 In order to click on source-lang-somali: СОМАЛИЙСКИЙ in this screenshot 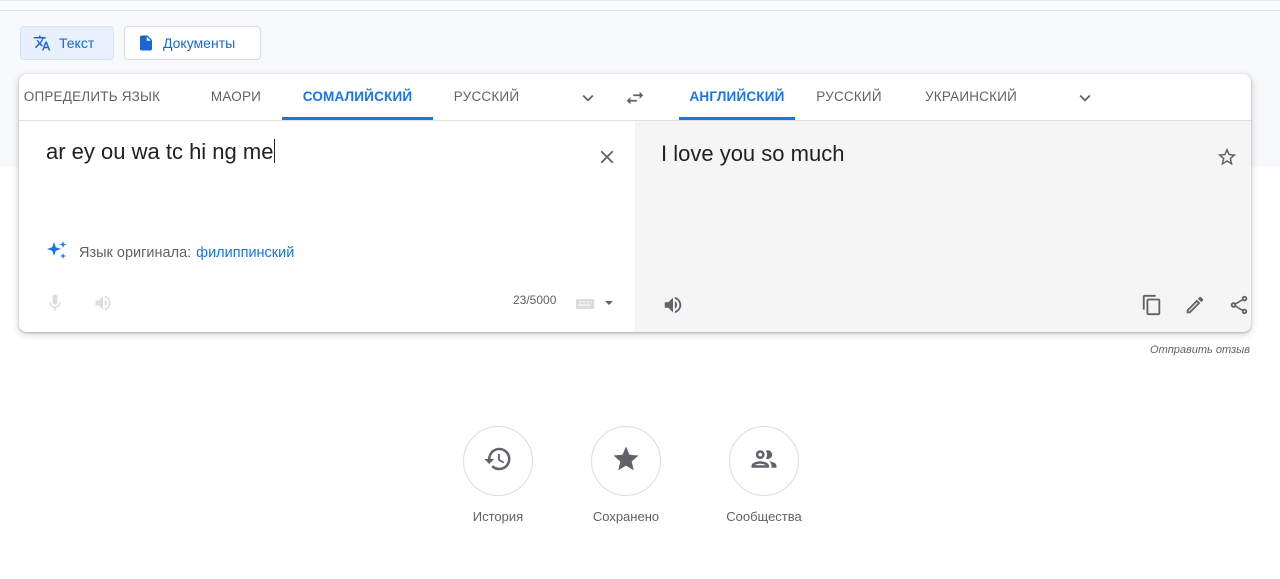, I will do `click(357, 97)`.